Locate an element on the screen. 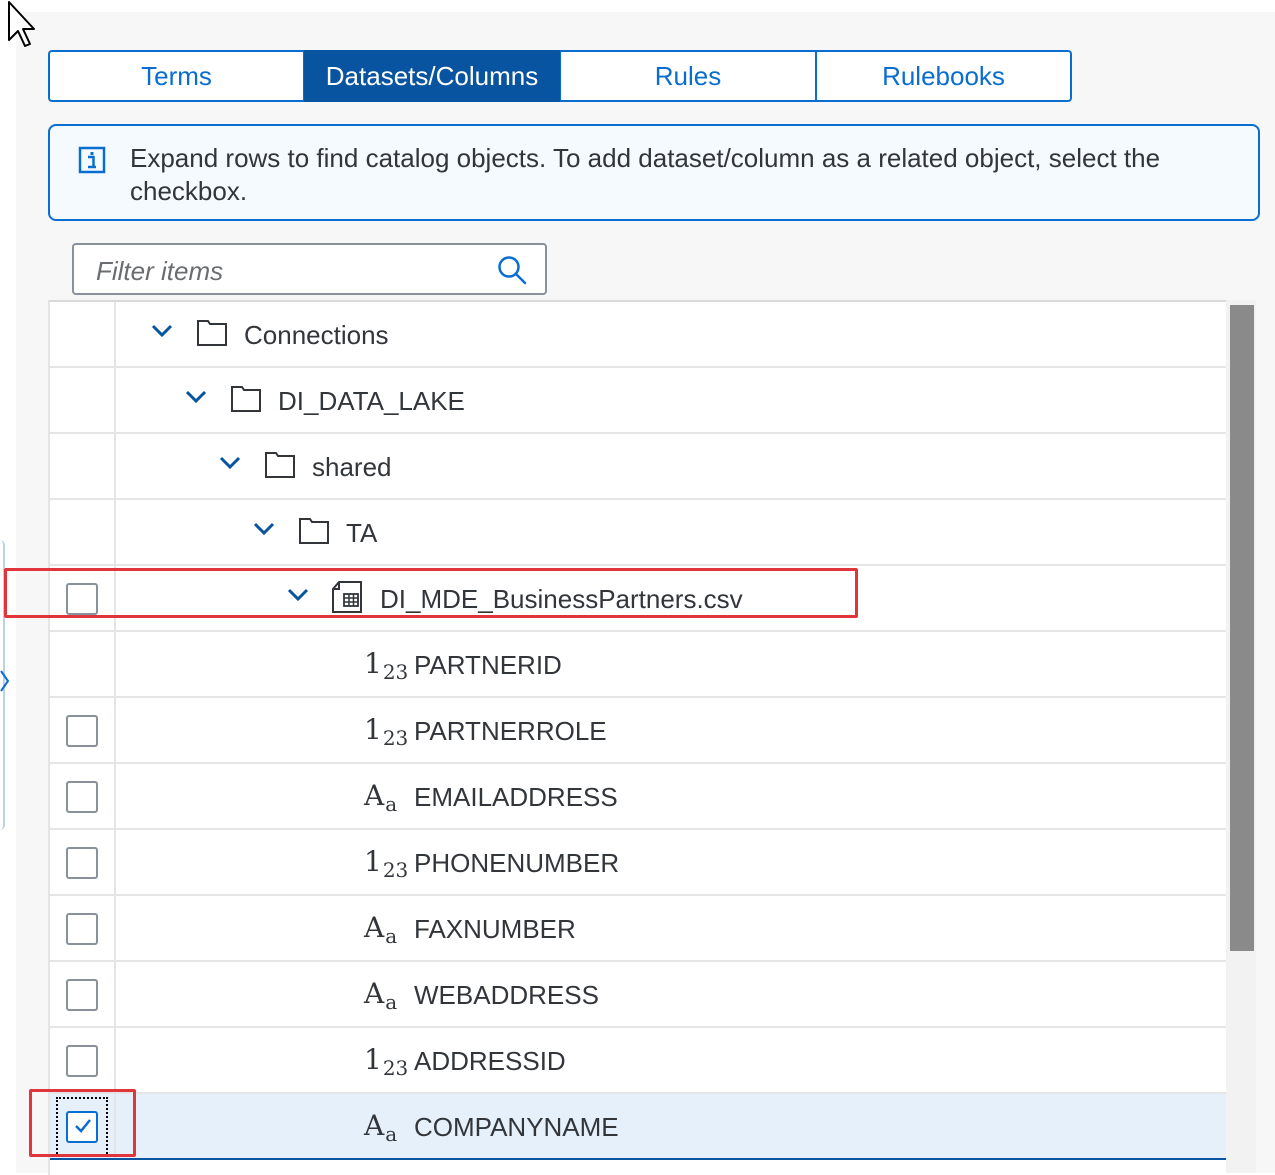 The width and height of the screenshot is (1275, 1175). object-type-tabs: Terms Datasets/Columns Rules Rulebooks is located at coordinates (560, 76).